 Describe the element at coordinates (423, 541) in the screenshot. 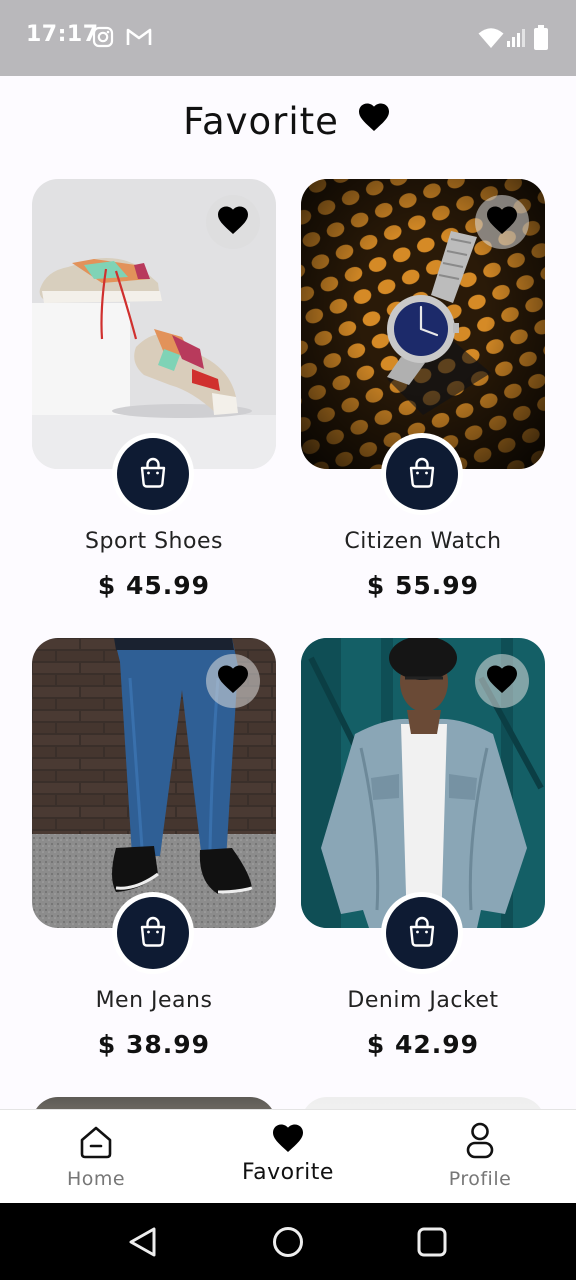

I see `product-name: Citizen Watch` at that location.